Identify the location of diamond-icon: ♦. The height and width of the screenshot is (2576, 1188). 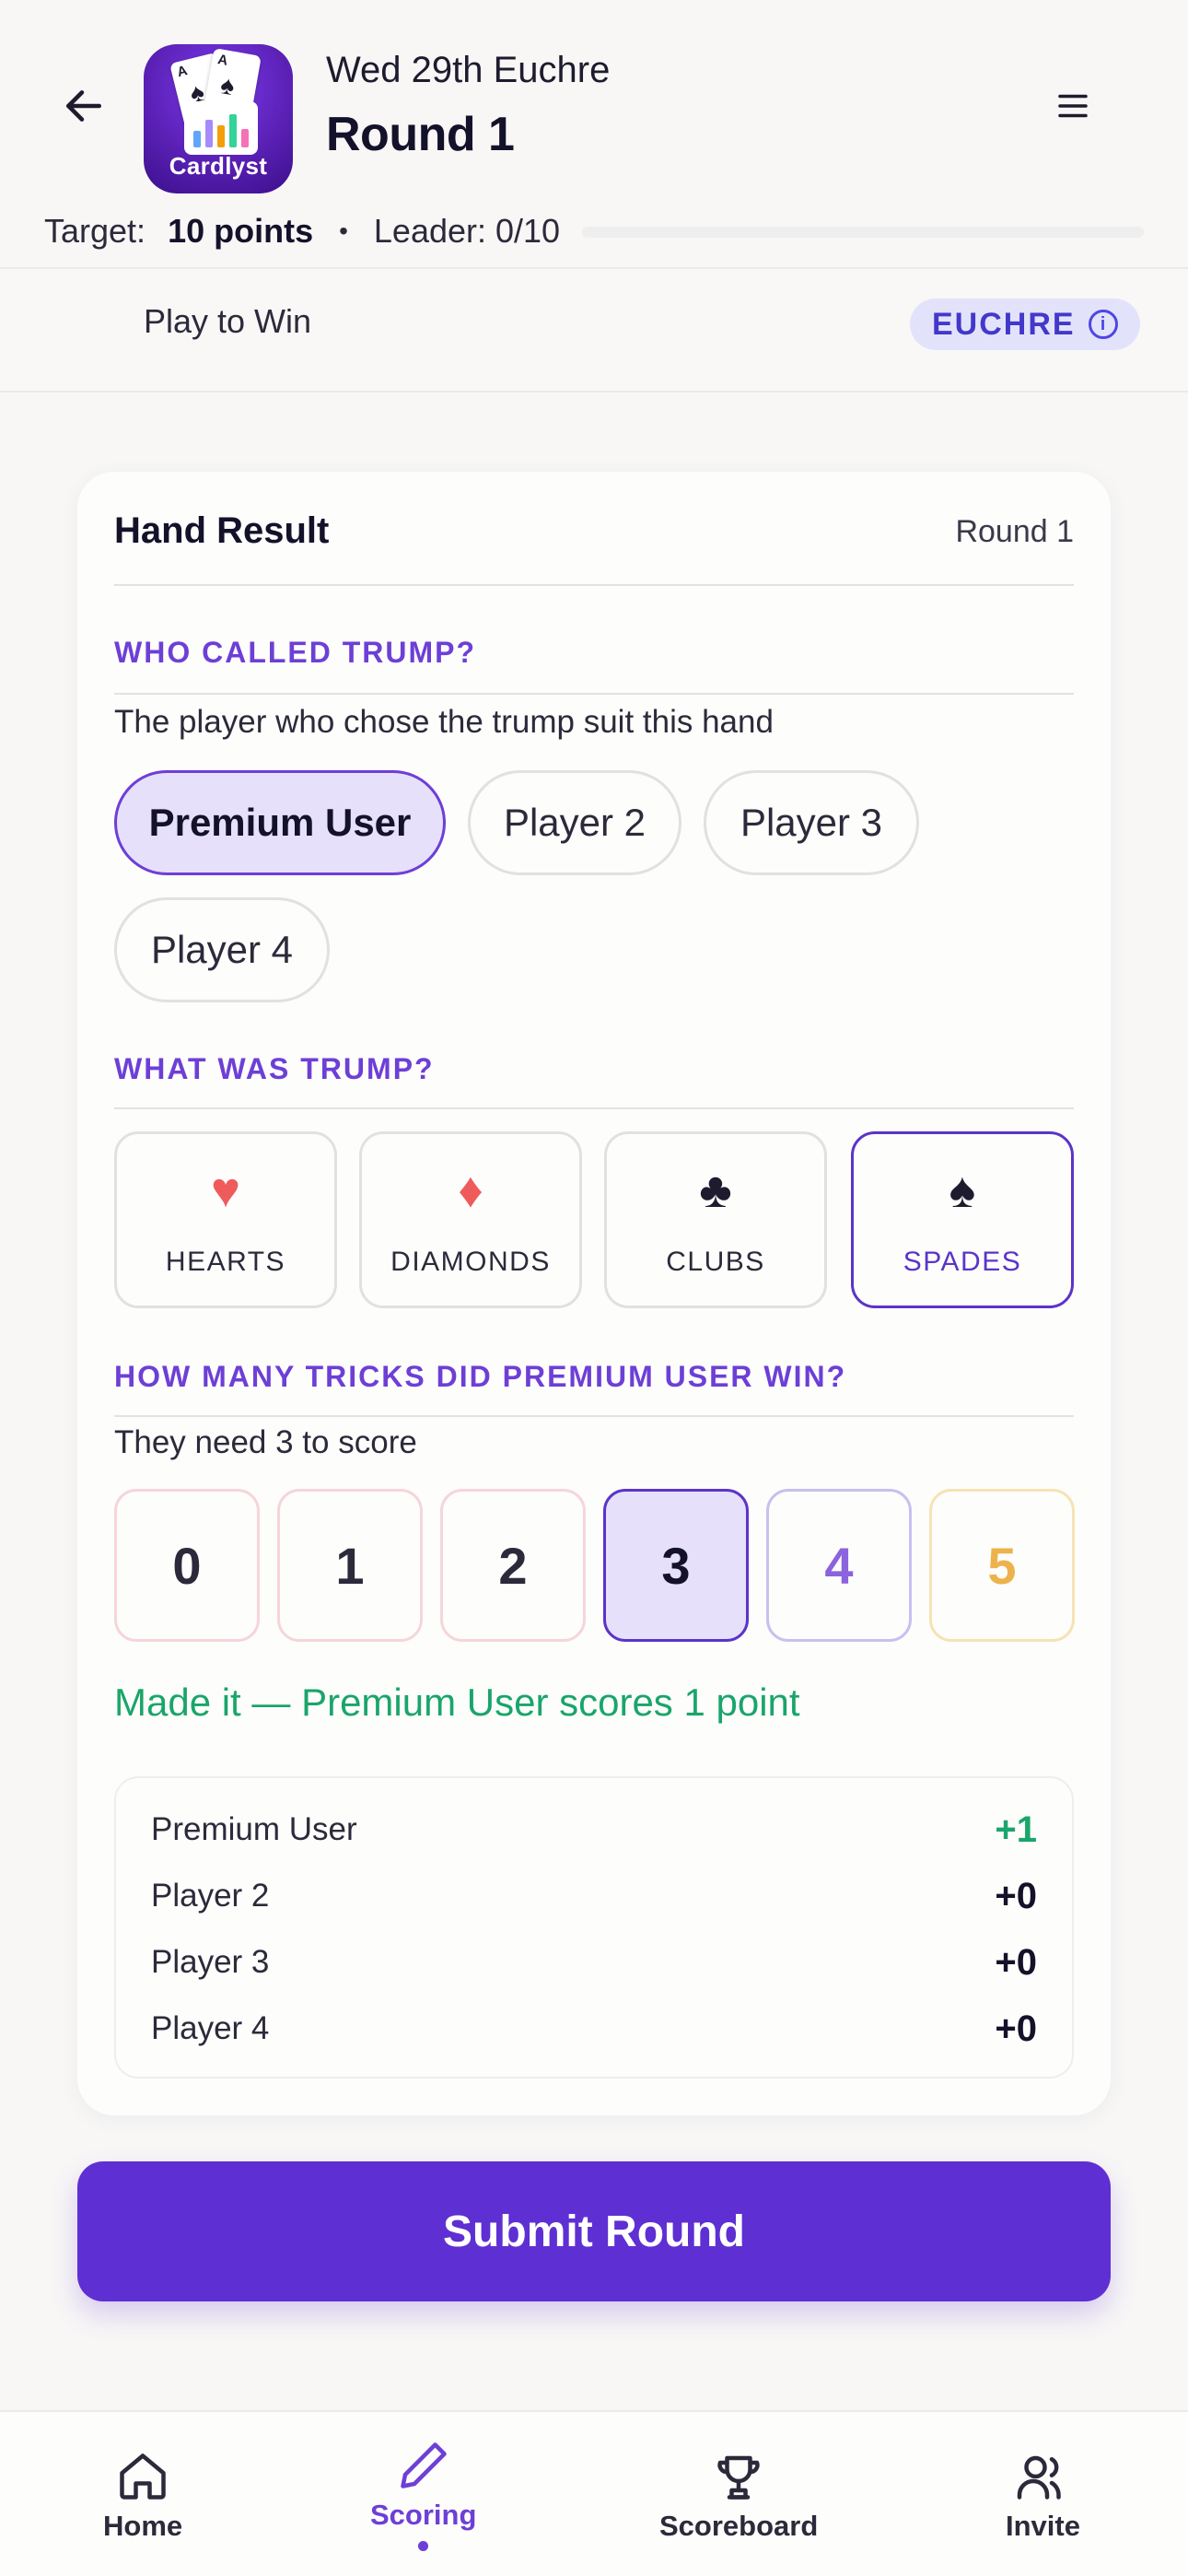
(470, 1190).